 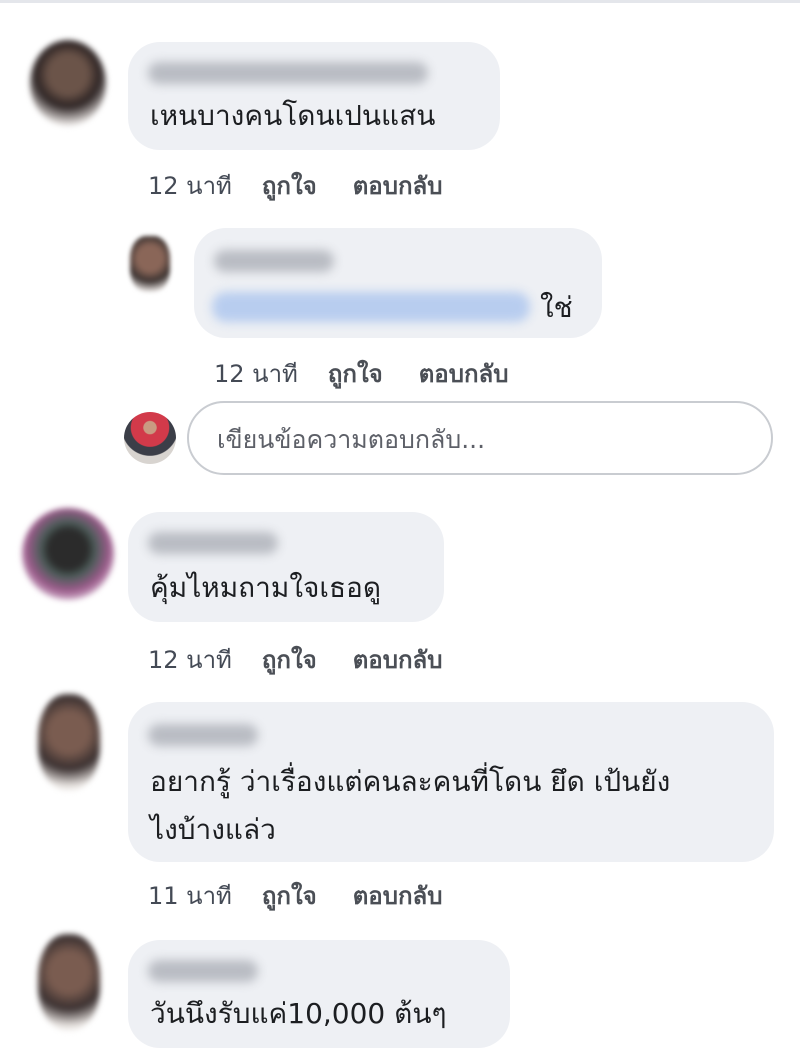 I want to click on top-divider, so click(x=400, y=1).